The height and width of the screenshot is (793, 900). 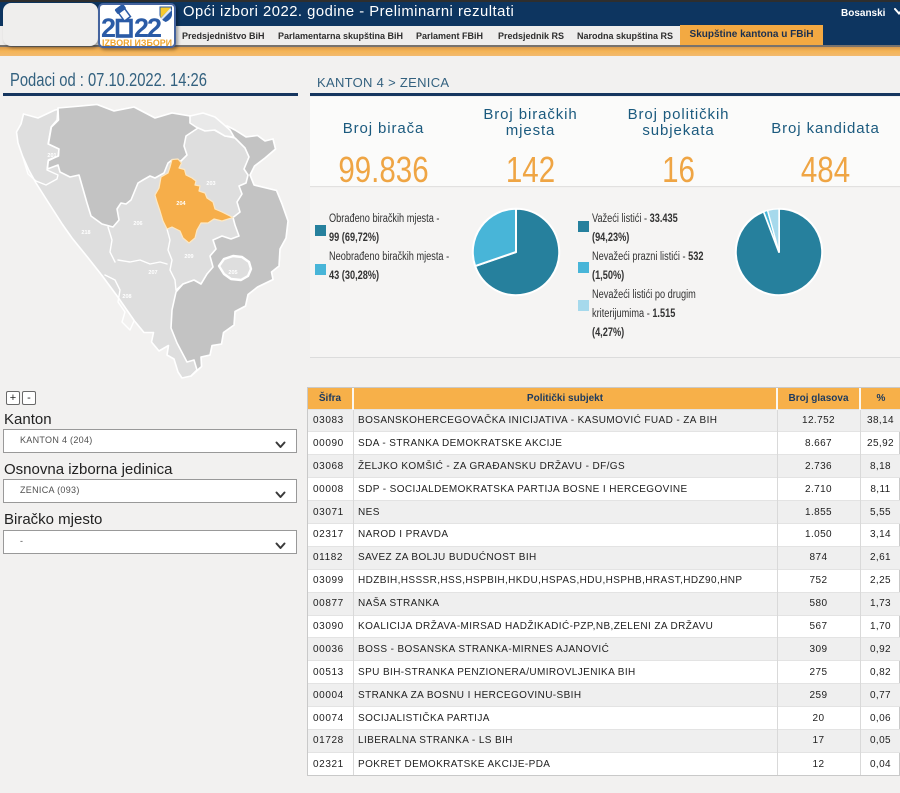 What do you see at coordinates (181, 204) in the screenshot?
I see `svg-text: 204` at bounding box center [181, 204].